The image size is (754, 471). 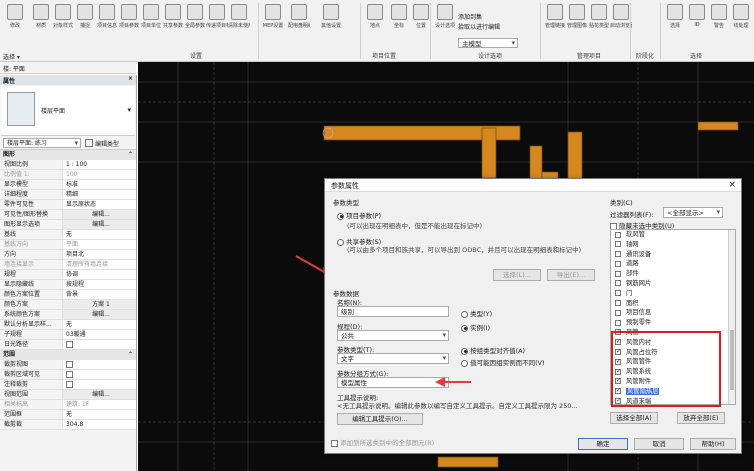 I want to click on ribbon-button: 对象样式, so click(x=63, y=16).